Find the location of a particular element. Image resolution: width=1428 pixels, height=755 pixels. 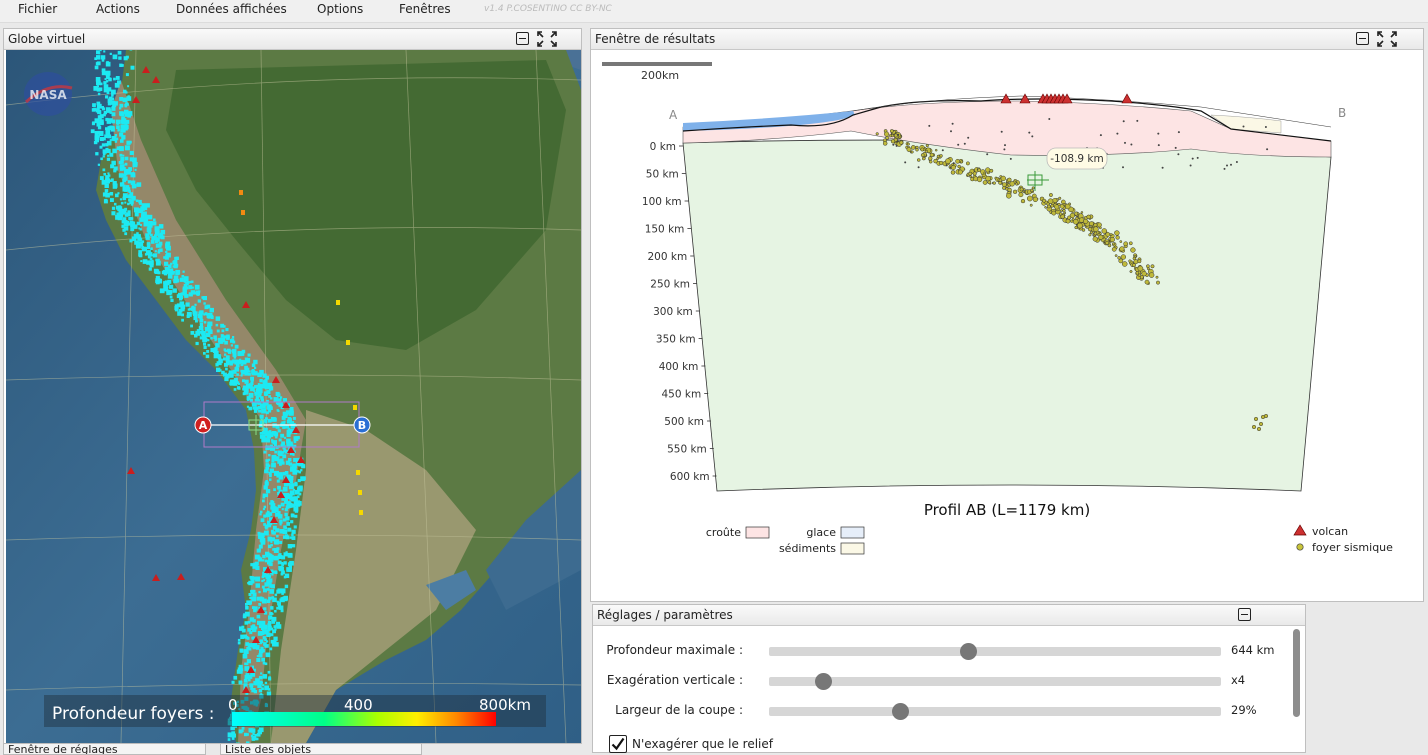

slider-exaggeration is located at coordinates (995, 681).